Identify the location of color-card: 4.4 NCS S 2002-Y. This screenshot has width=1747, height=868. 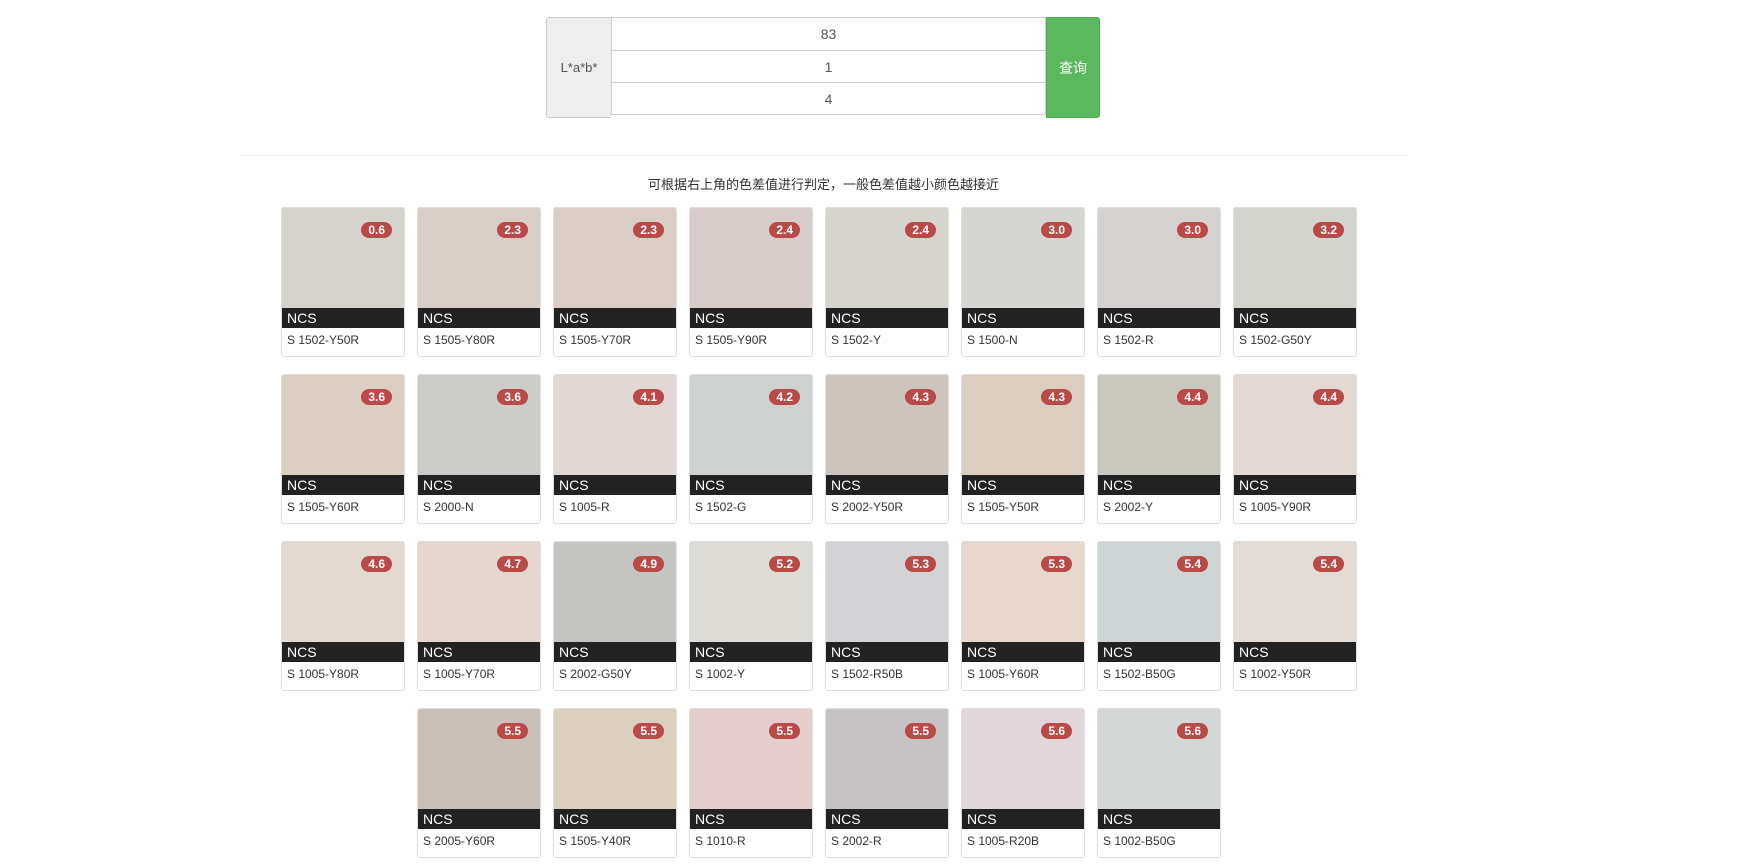
(1159, 449).